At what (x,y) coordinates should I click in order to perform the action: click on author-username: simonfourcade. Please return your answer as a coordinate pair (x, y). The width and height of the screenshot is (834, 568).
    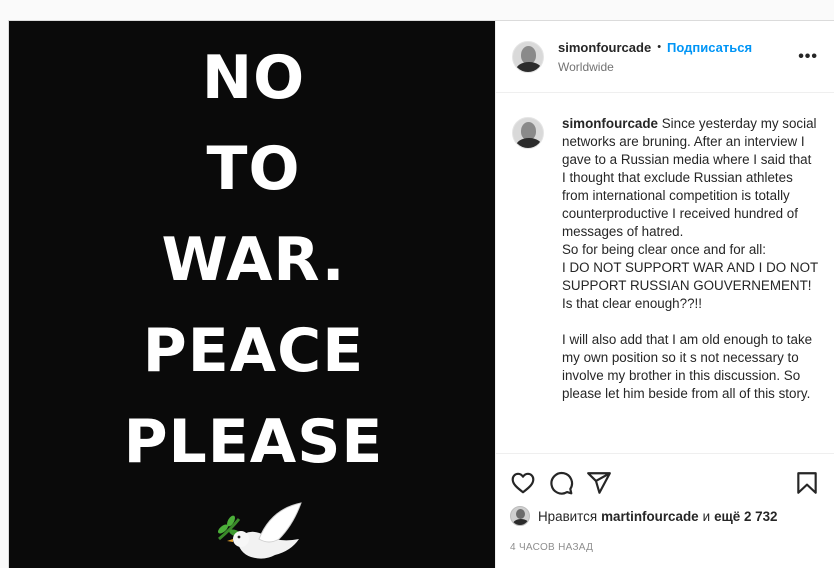
    Looking at the image, I should click on (604, 47).